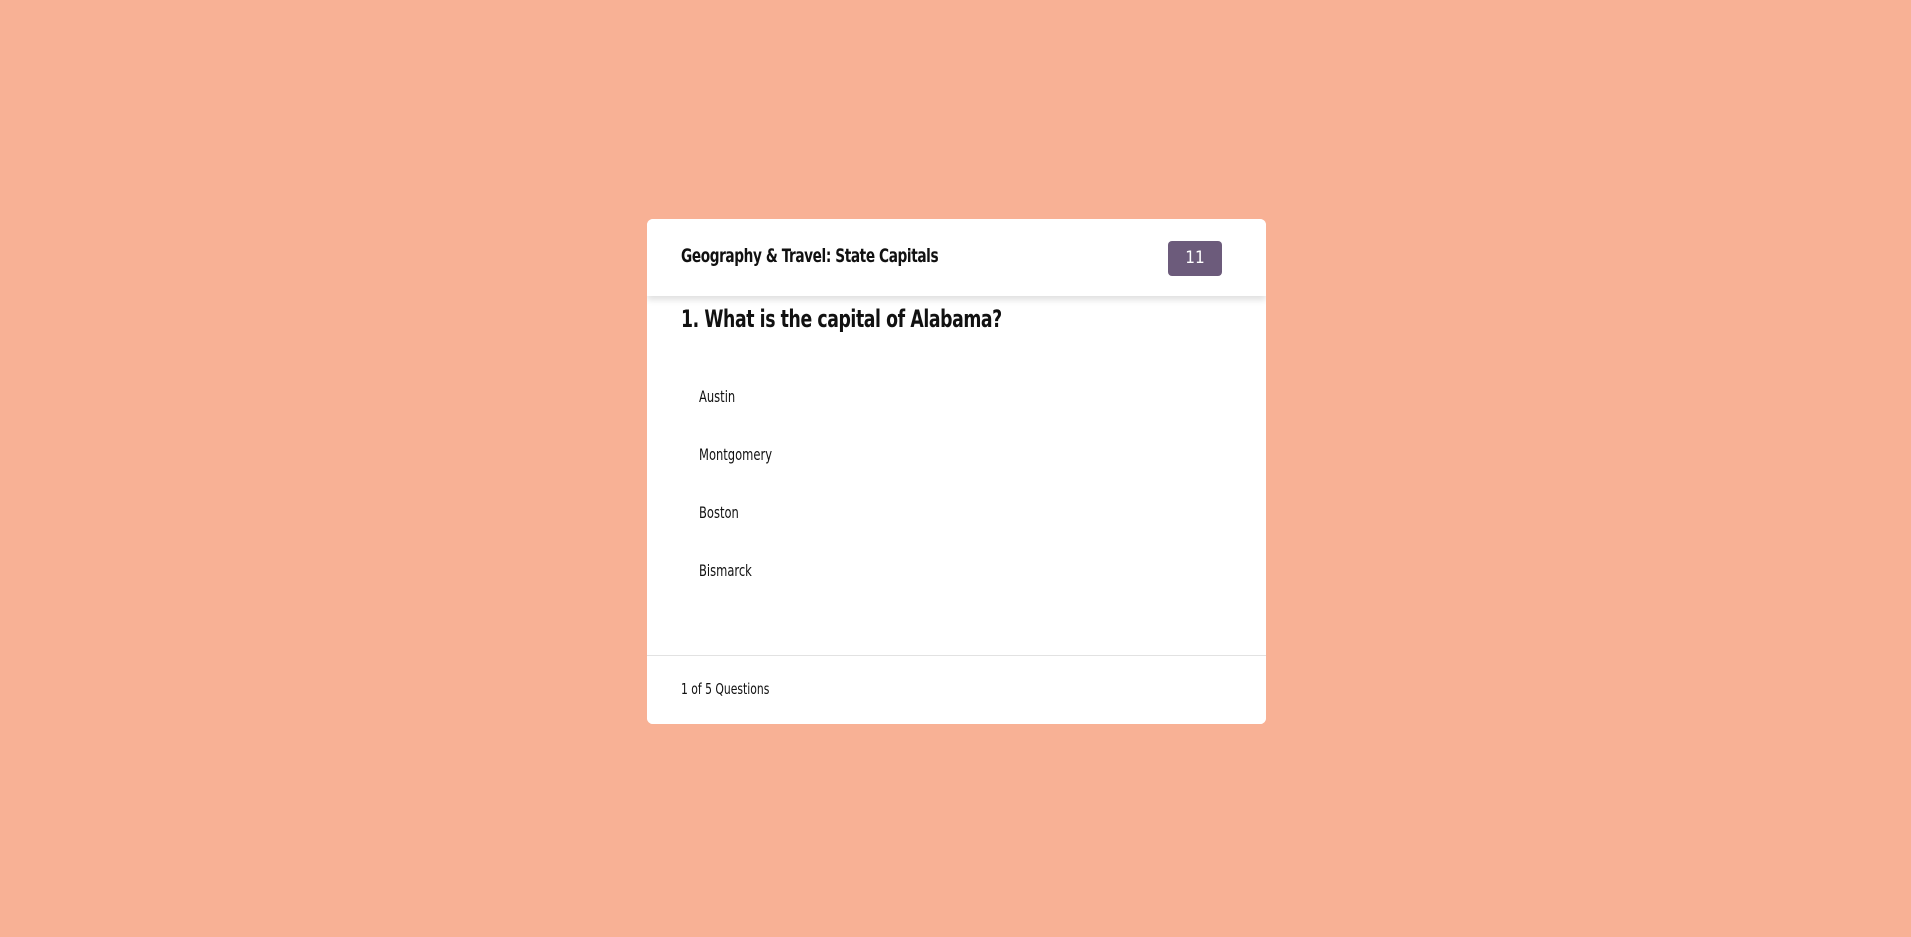 The height and width of the screenshot is (937, 1911). What do you see at coordinates (735, 454) in the screenshot?
I see `answer-option-2: Montgomery` at bounding box center [735, 454].